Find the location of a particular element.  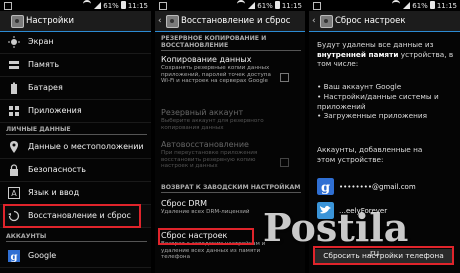

option-title: Автовосстановление is located at coordinates (205, 144).